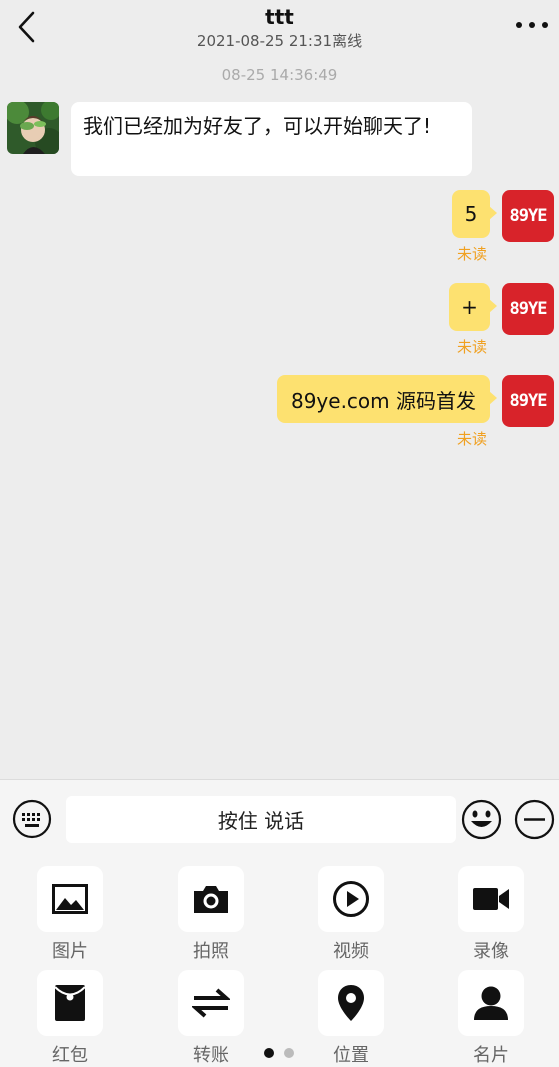 The height and width of the screenshot is (1067, 559). Describe the element at coordinates (211, 1055) in the screenshot. I see `tool-label: 转账` at that location.